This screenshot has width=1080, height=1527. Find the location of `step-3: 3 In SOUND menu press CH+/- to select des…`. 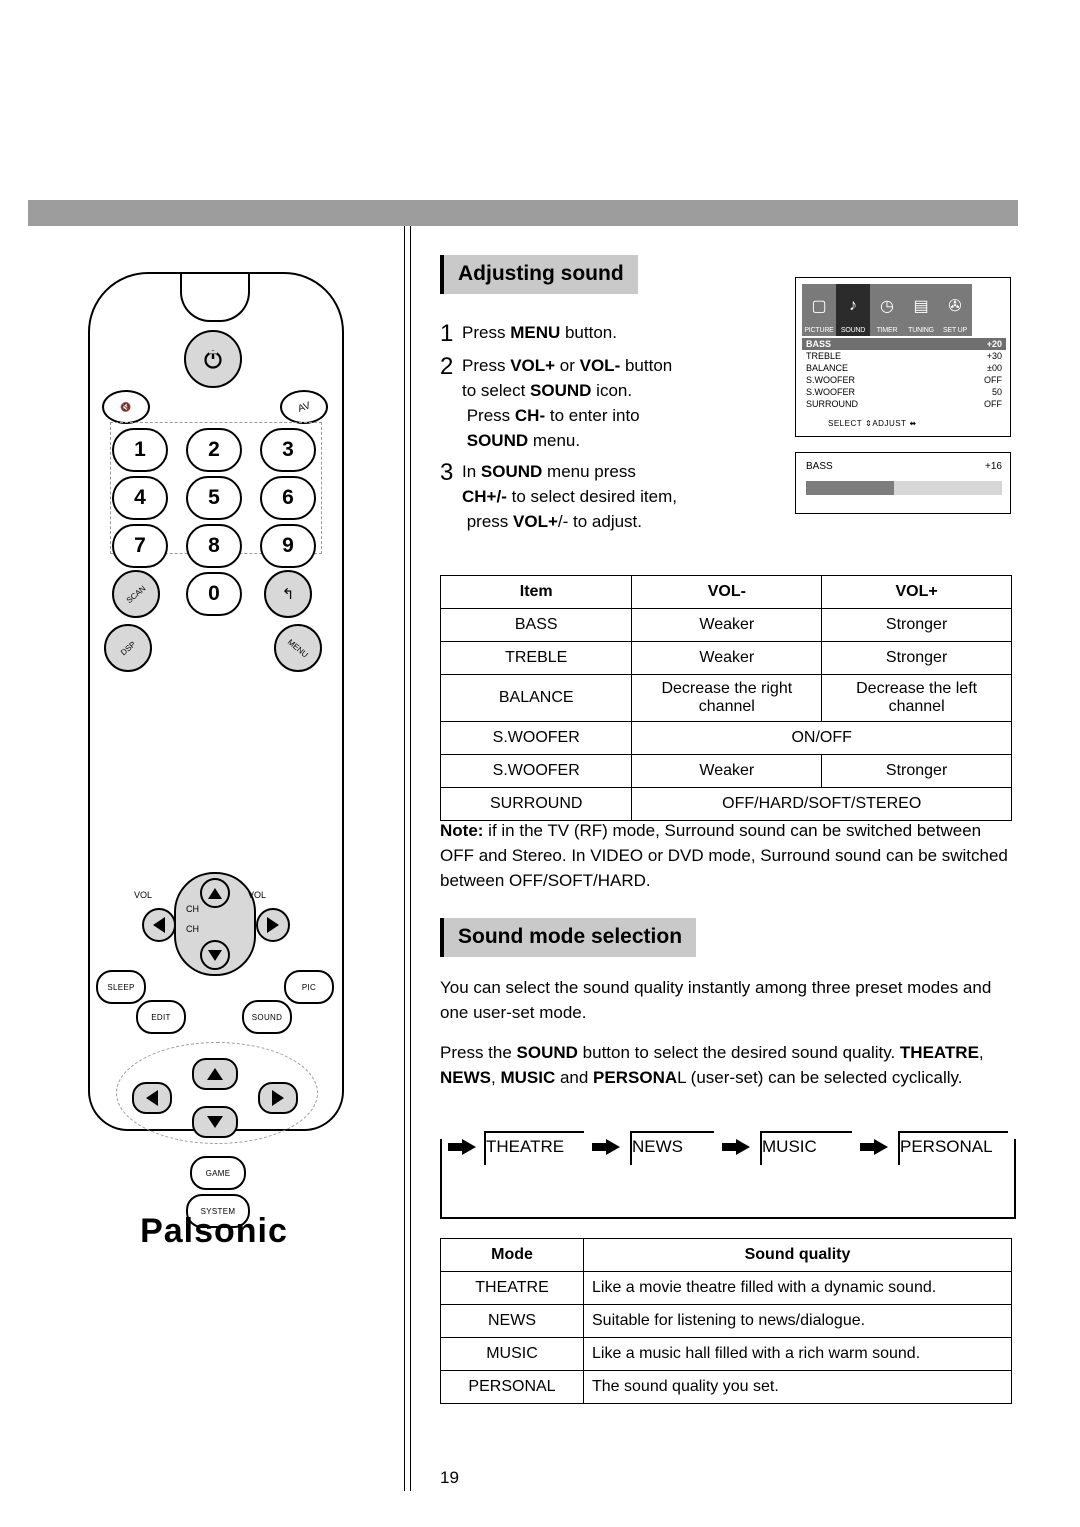

step-3: 3 In SOUND menu press CH+/- to select des… is located at coordinates (605, 496).